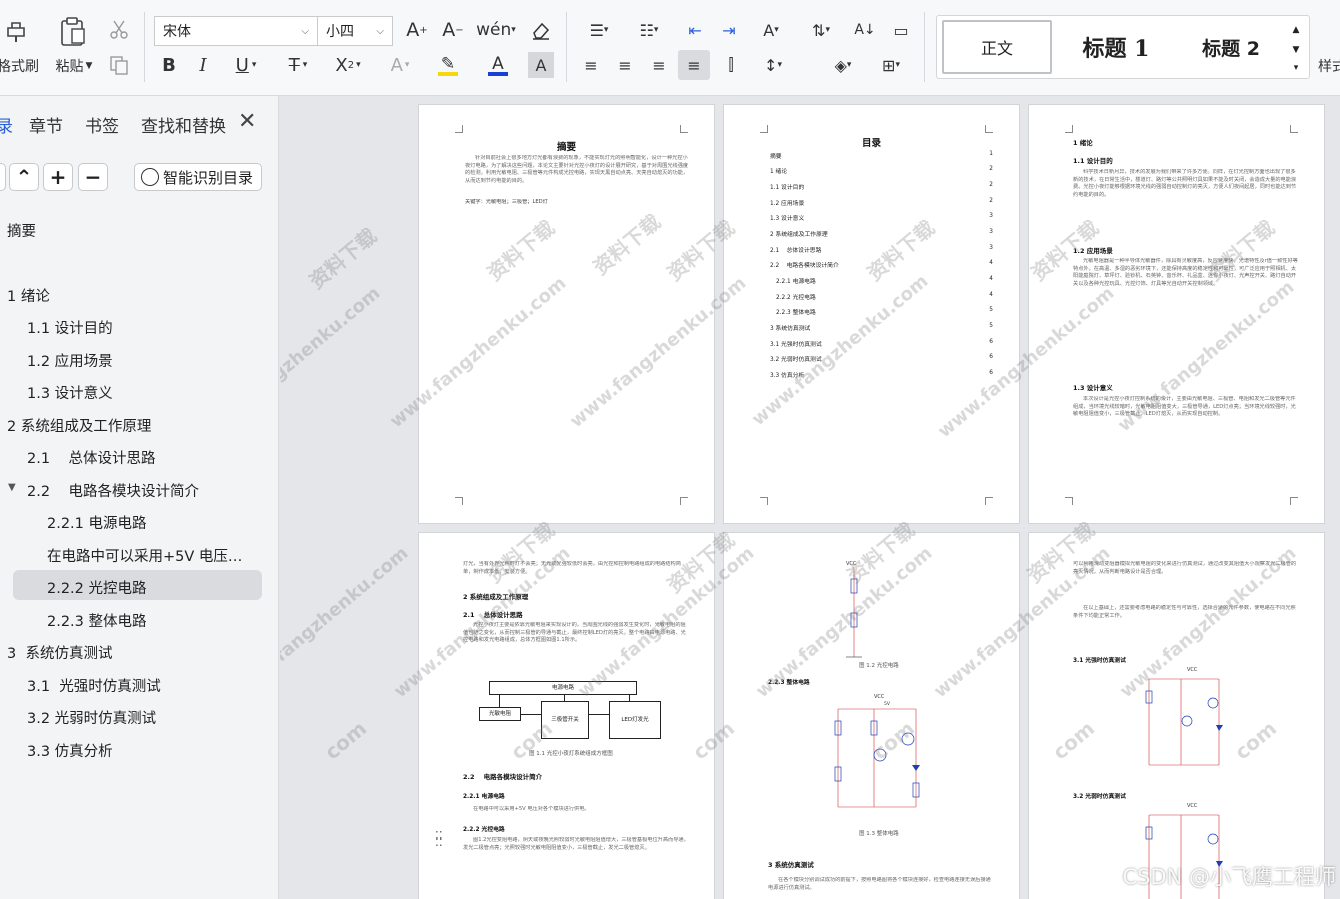  What do you see at coordinates (440, 841) in the screenshot?
I see `drag-handle-icon: ⁚⁚ ⁚⁚` at bounding box center [440, 841].